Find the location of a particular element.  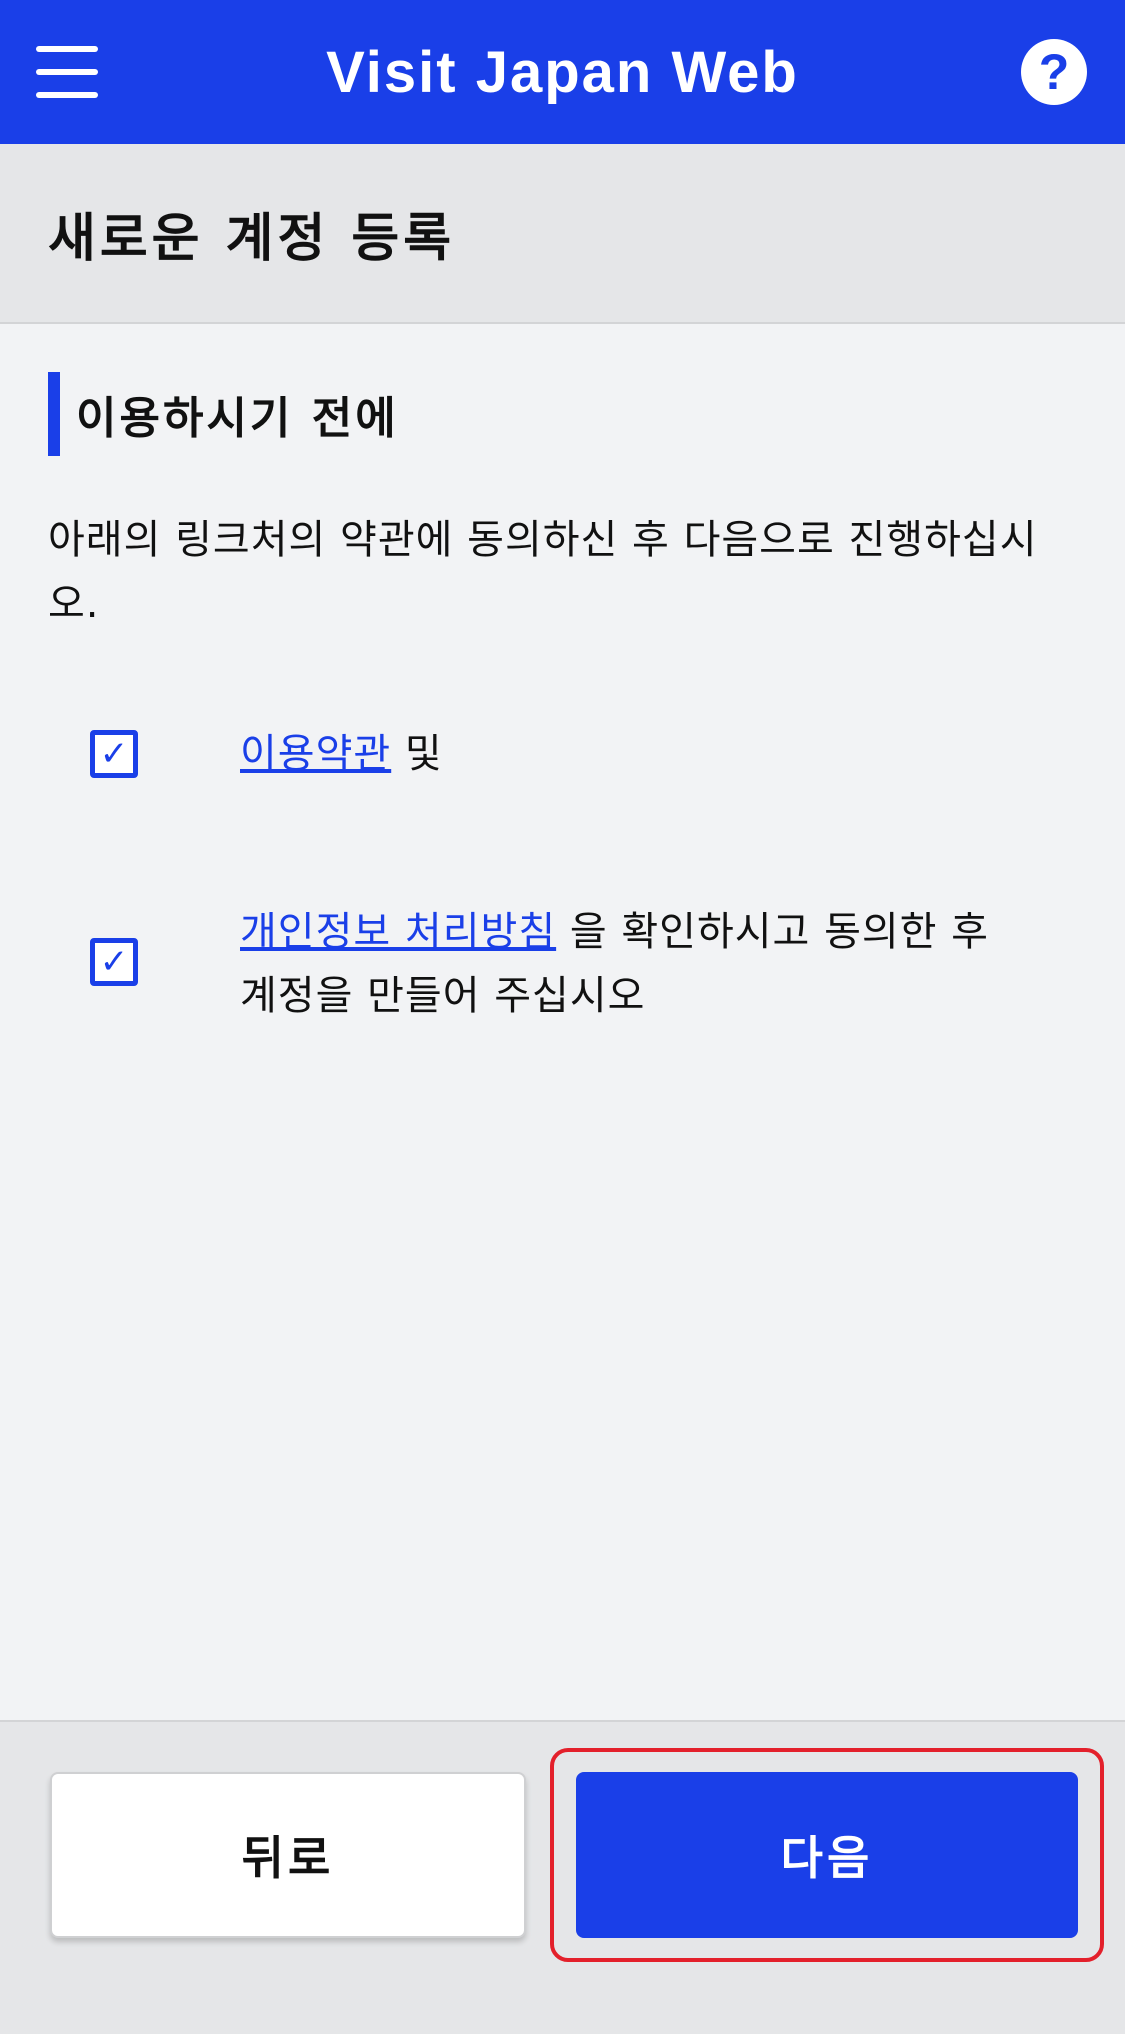

privacy-policy-link: 개인정보 처리방침 is located at coordinates (398, 932).